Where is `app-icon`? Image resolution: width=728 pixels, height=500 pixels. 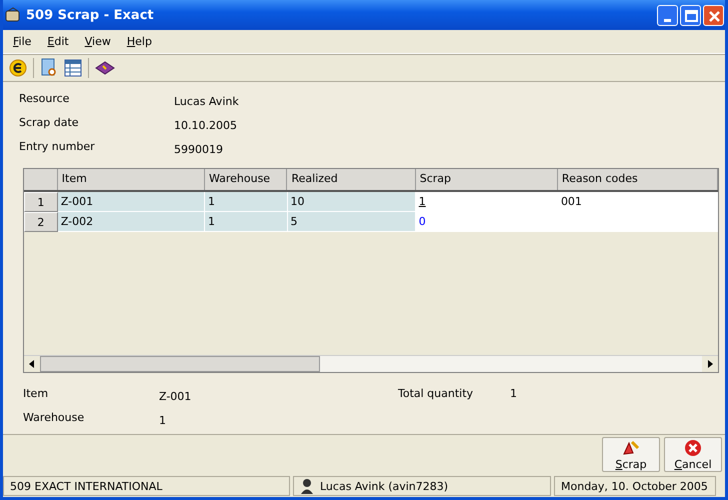 app-icon is located at coordinates (13, 15).